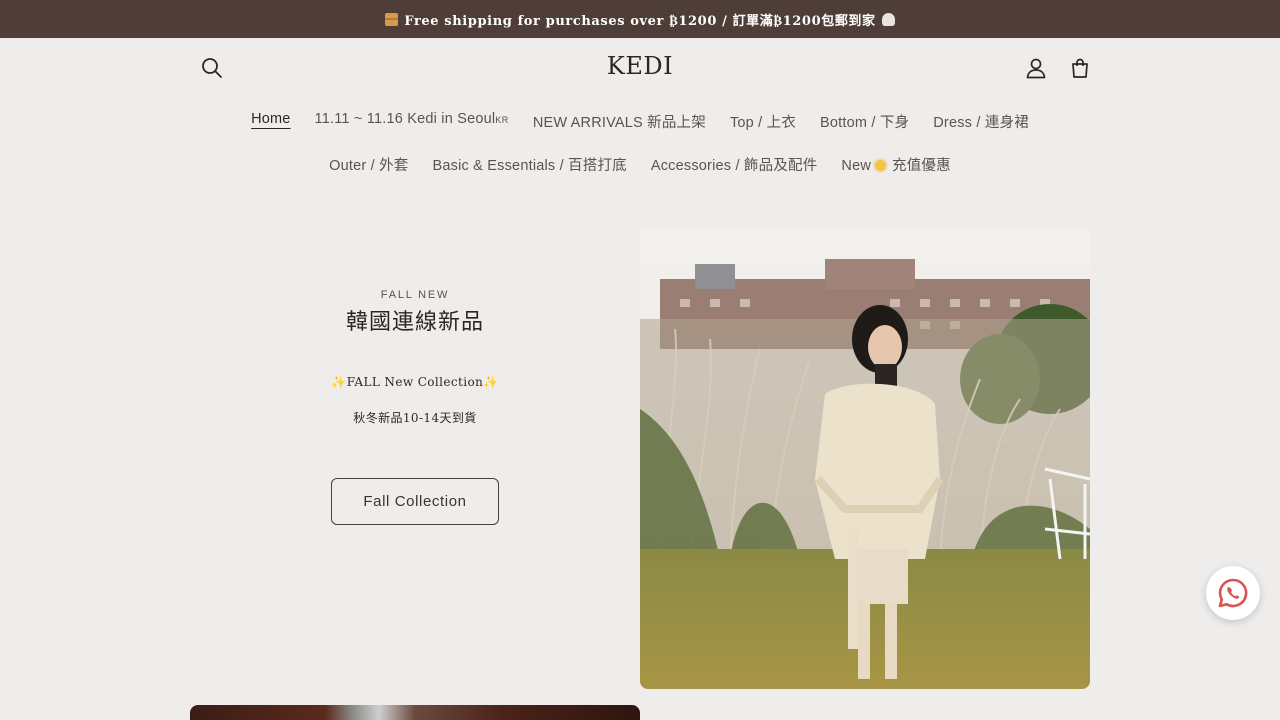 Image resolution: width=1280 pixels, height=720 pixels. I want to click on nav-new-label: New, so click(856, 166).